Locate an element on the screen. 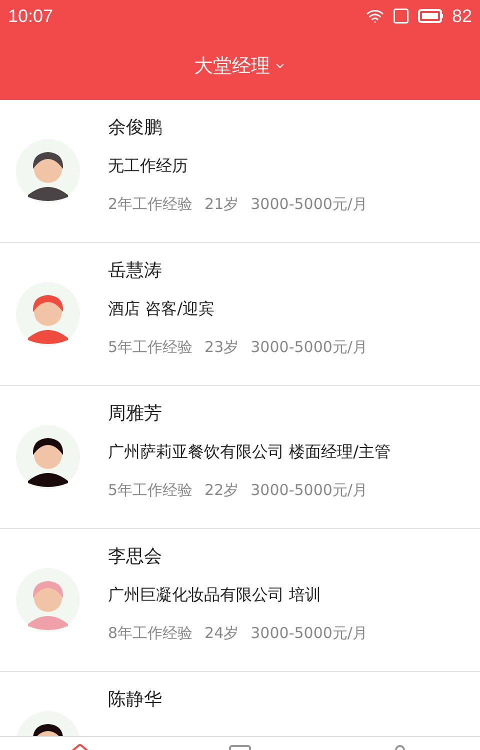  sim-icon is located at coordinates (401, 16).